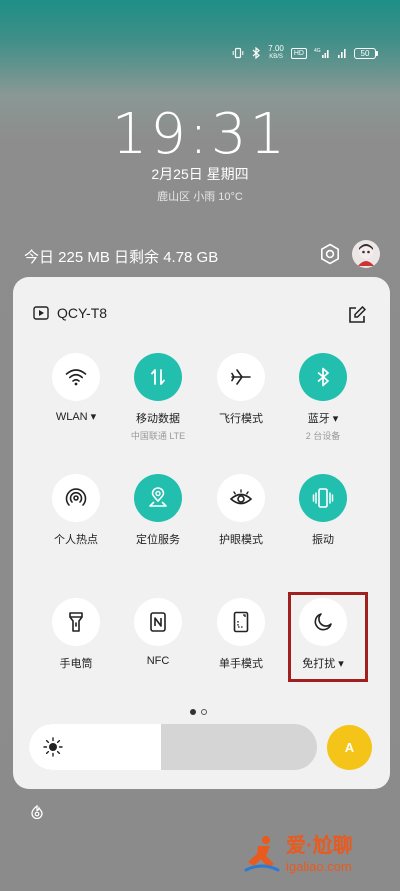 Image resolution: width=400 pixels, height=891 pixels. Describe the element at coordinates (158, 419) in the screenshot. I see `tile-label: 移动数据` at that location.